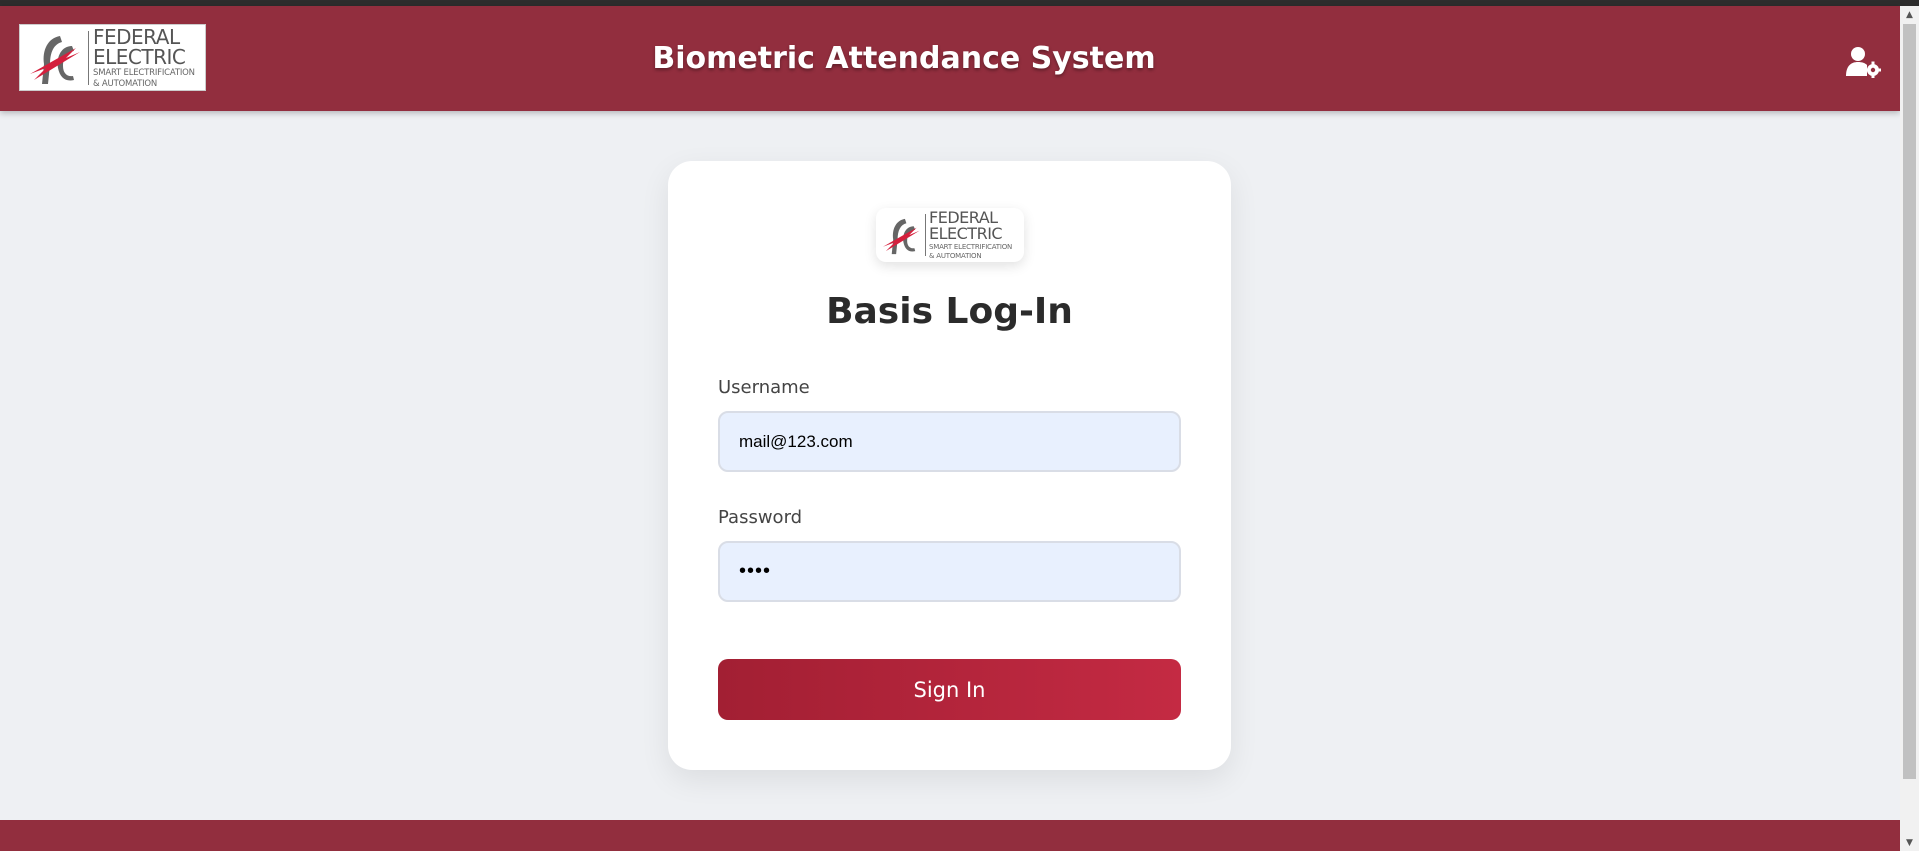  Describe the element at coordinates (950, 835) in the screenshot. I see `page-footer` at that location.